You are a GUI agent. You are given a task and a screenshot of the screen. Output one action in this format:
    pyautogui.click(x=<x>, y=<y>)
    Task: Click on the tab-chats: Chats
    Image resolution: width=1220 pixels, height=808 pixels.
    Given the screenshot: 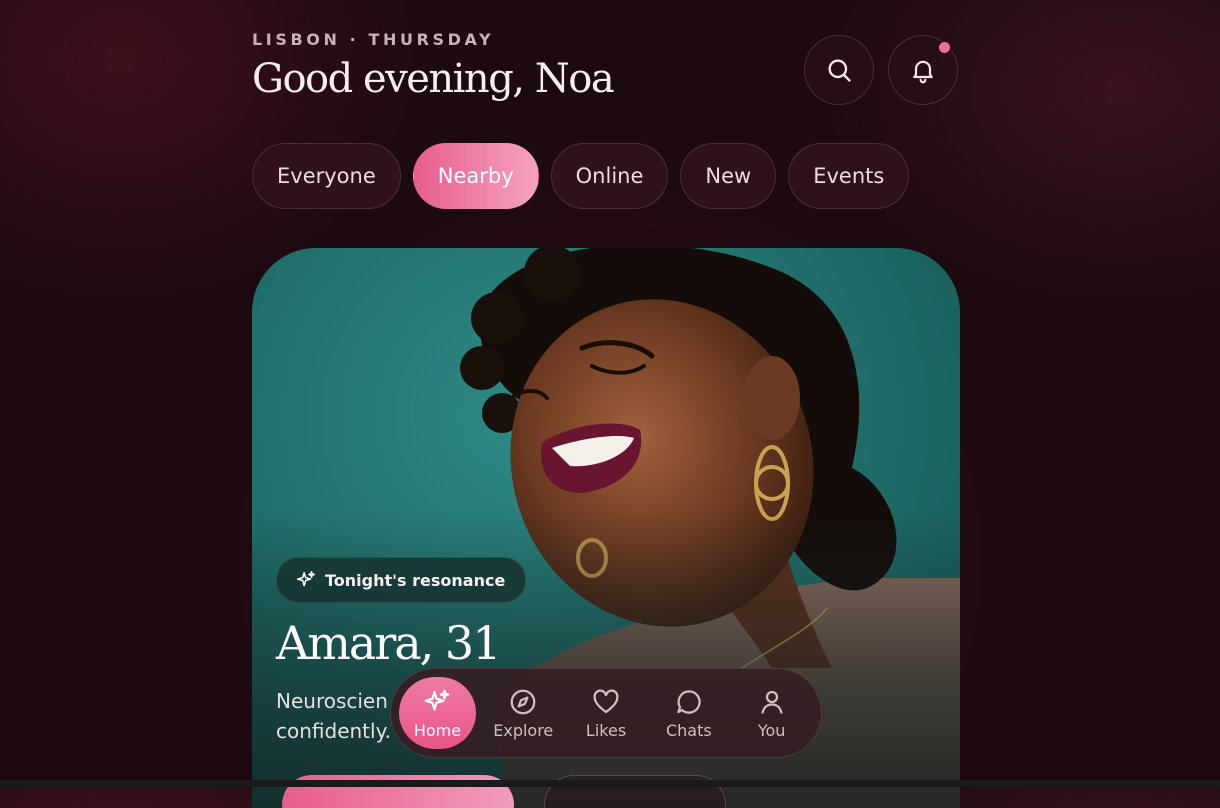 What is the action you would take?
    pyautogui.click(x=688, y=713)
    